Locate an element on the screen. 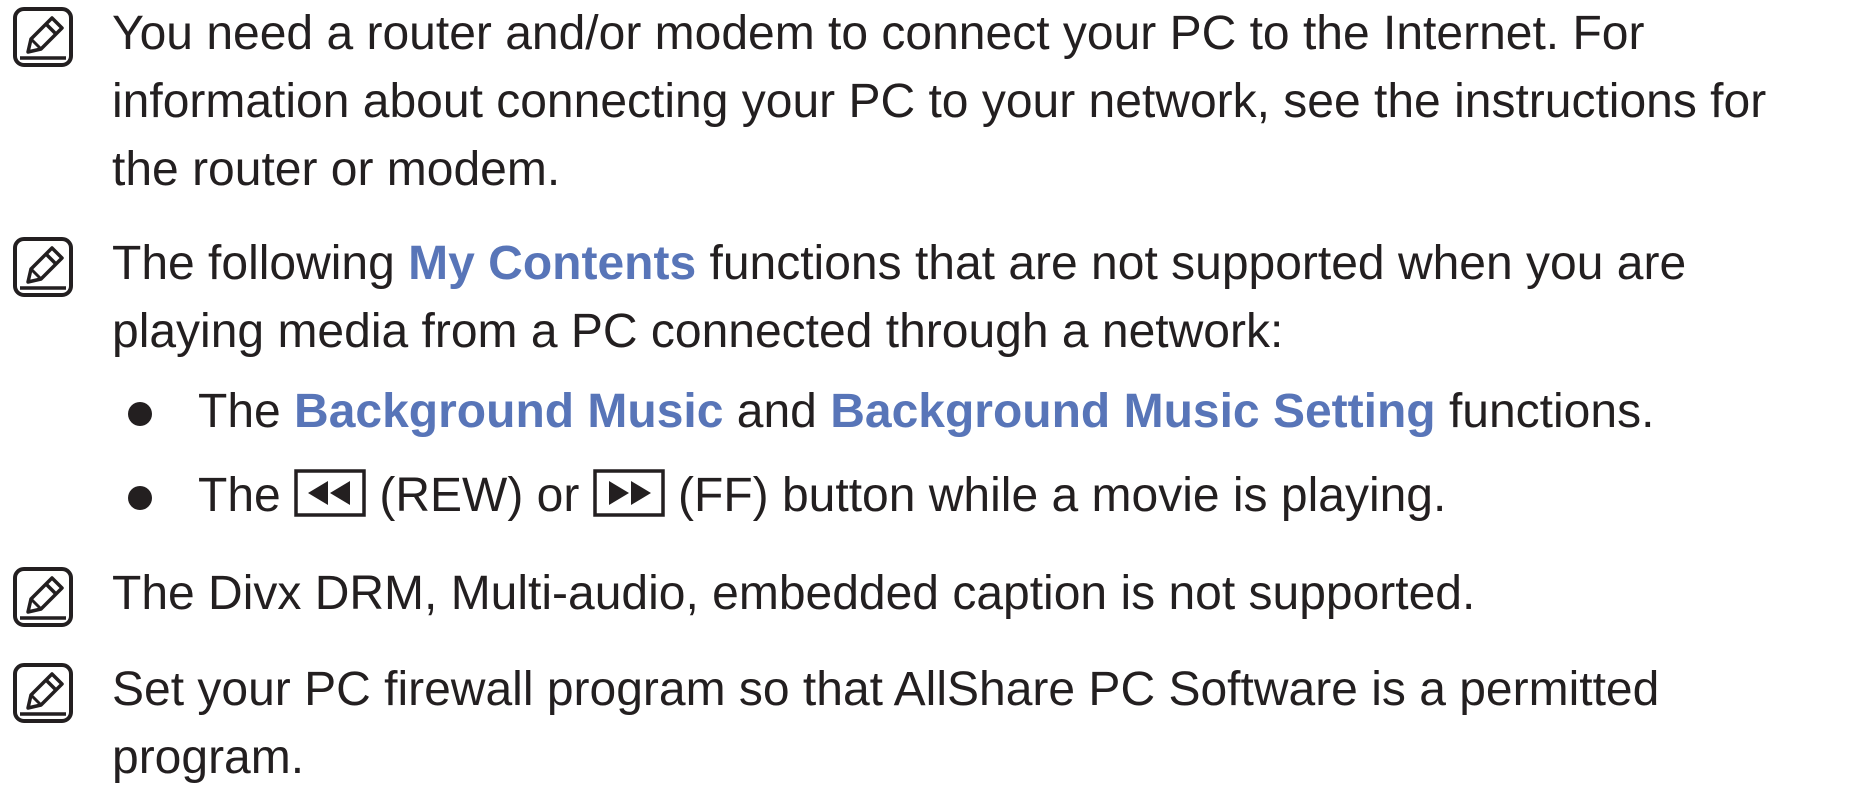  background-music-highlight: Background Music is located at coordinates (509, 411).